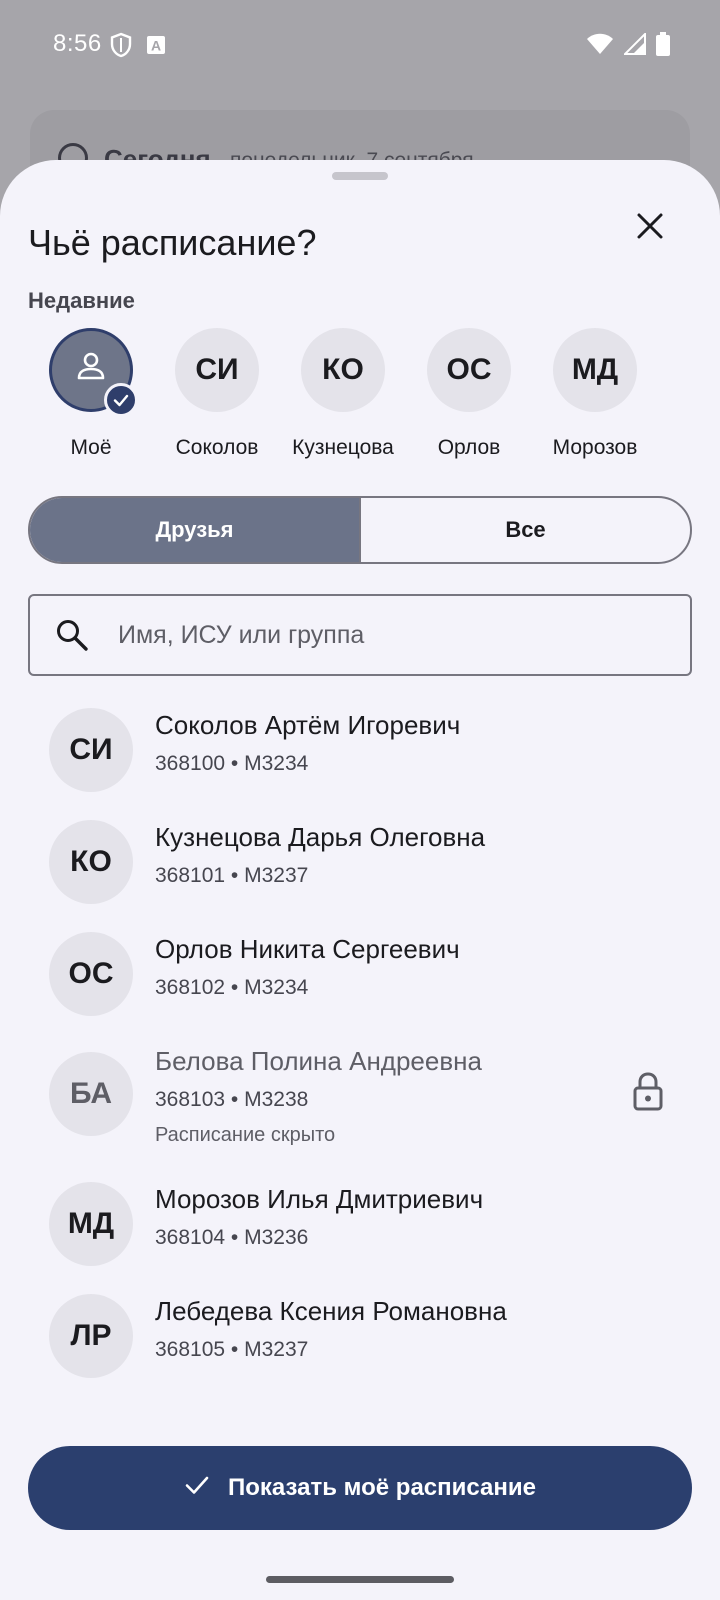 This screenshot has height=1600, width=720. I want to click on signal-icon, so click(634, 45).